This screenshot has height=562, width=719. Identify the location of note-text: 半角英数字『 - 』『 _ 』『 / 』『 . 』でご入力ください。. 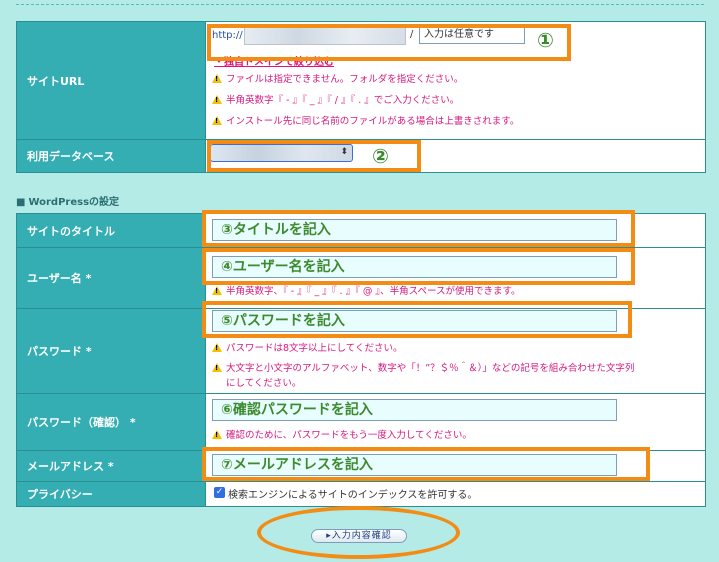
(343, 100).